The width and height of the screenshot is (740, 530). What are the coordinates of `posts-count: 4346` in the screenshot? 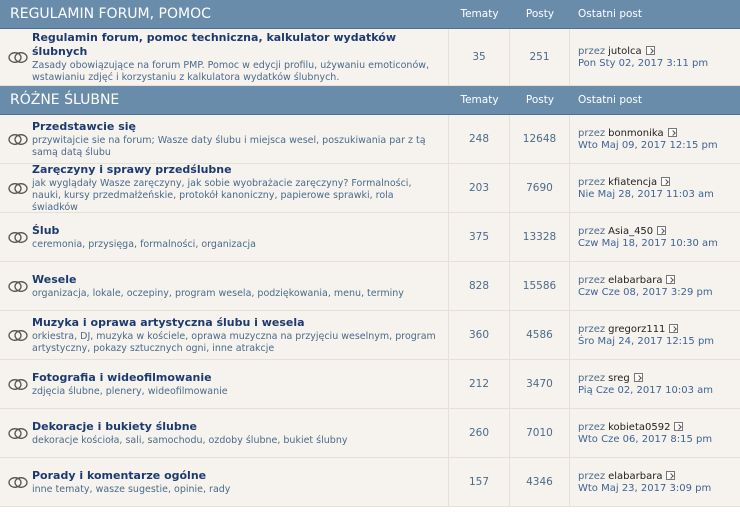 It's located at (540, 482).